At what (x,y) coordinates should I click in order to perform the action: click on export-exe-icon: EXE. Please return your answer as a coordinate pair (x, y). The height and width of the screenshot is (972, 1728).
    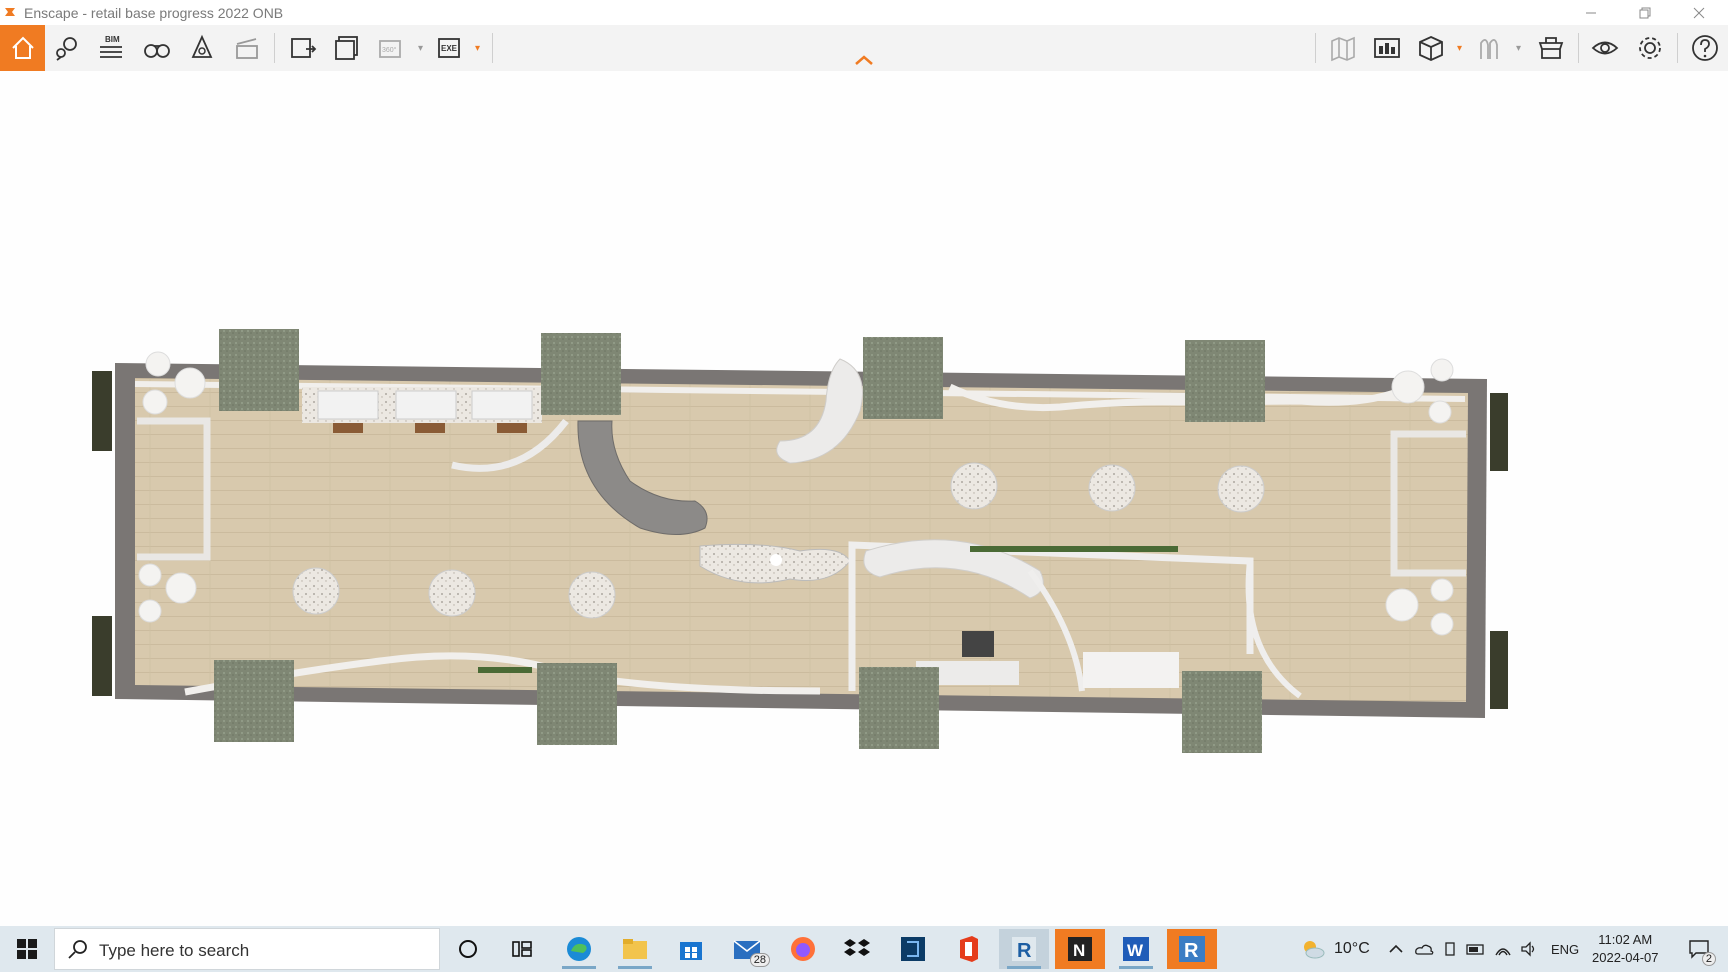
    Looking at the image, I should click on (449, 48).